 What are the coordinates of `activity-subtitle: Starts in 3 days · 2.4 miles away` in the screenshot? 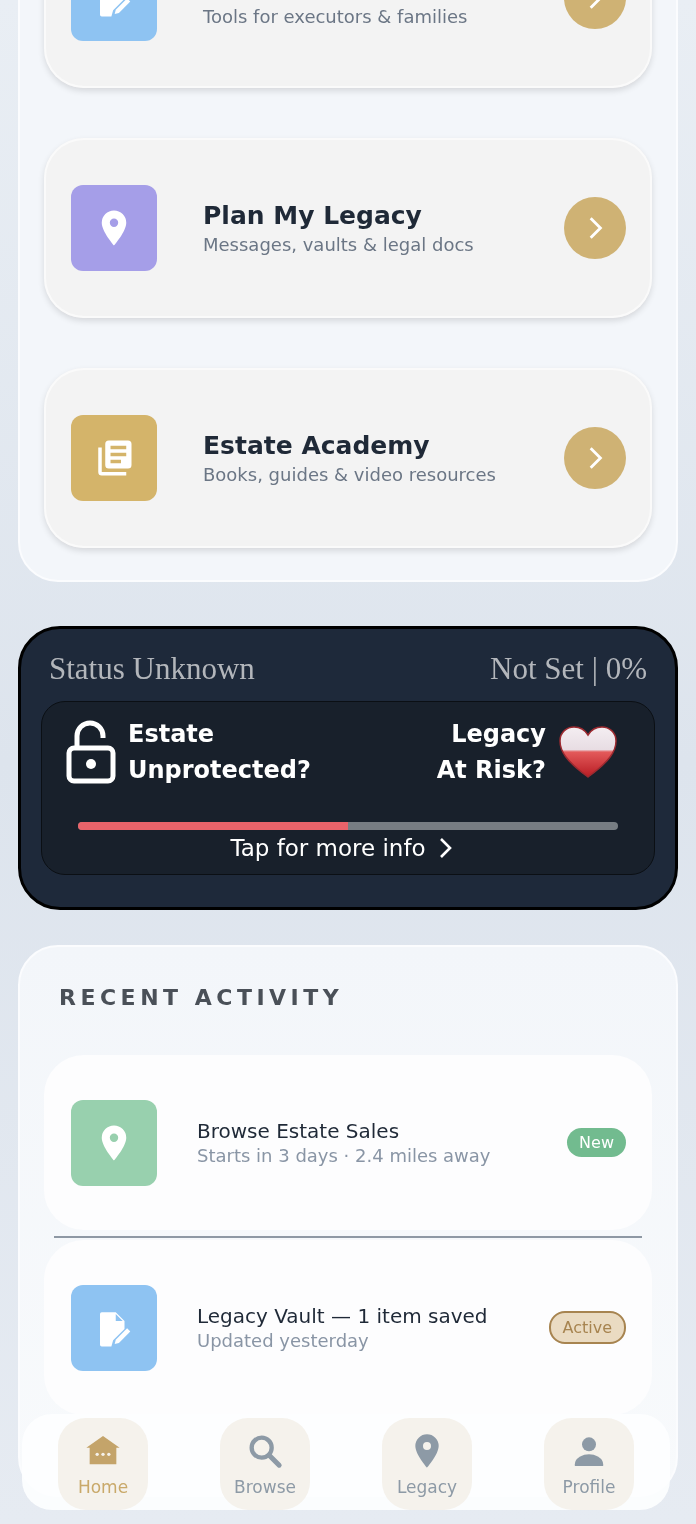 It's located at (344, 1155).